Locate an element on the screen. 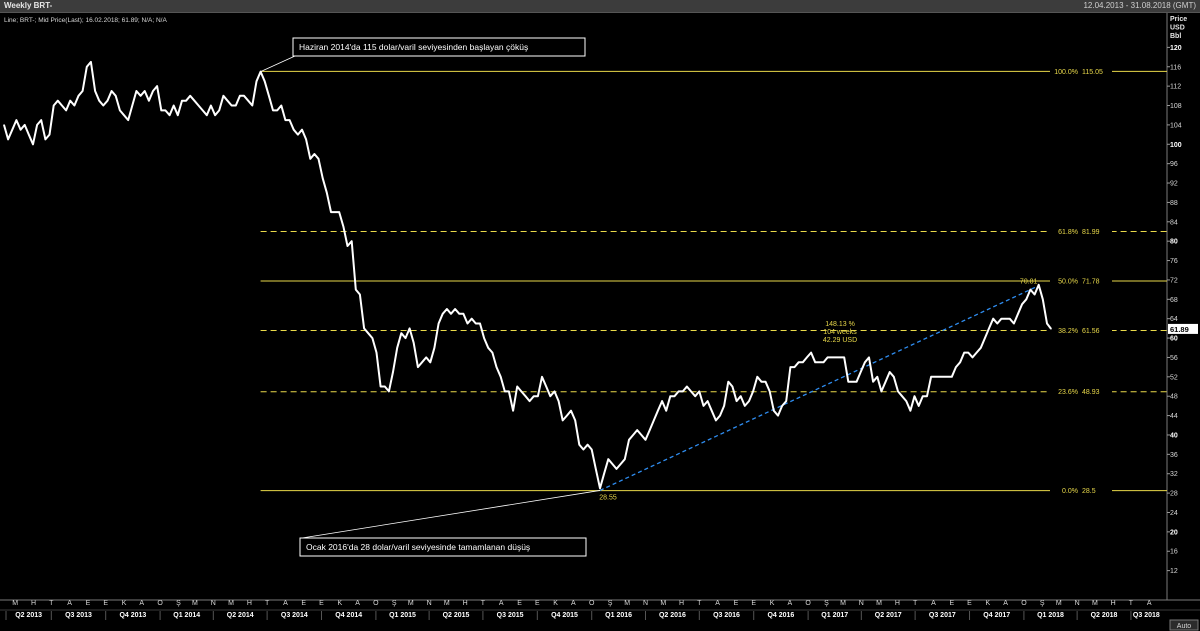  y-axis-header-0: Price is located at coordinates (1178, 19).